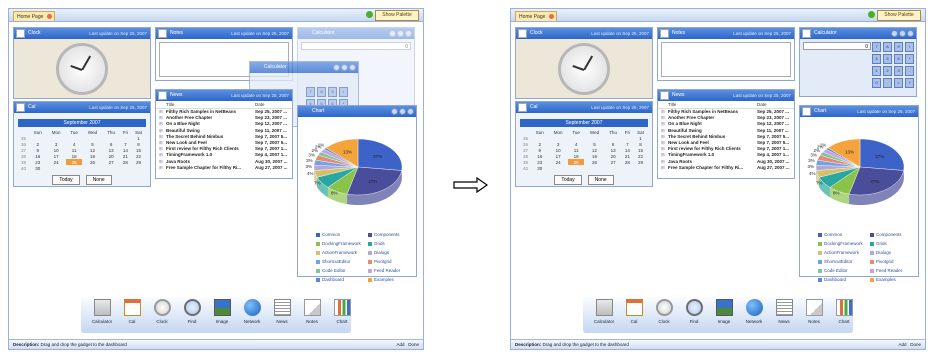 This screenshot has height=352, width=932. I want to click on calc-key: 6, so click(898, 59).